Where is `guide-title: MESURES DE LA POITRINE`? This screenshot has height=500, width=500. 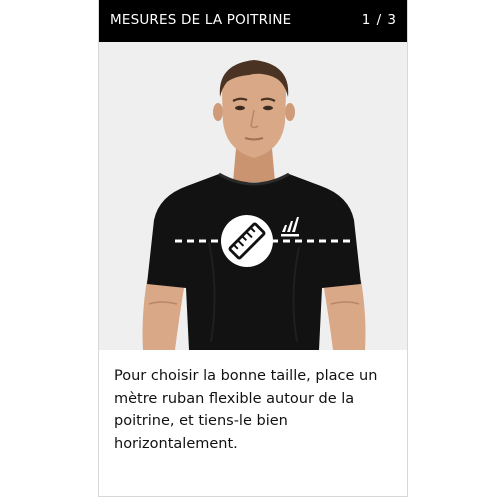 guide-title: MESURES DE LA POITRINE is located at coordinates (201, 20).